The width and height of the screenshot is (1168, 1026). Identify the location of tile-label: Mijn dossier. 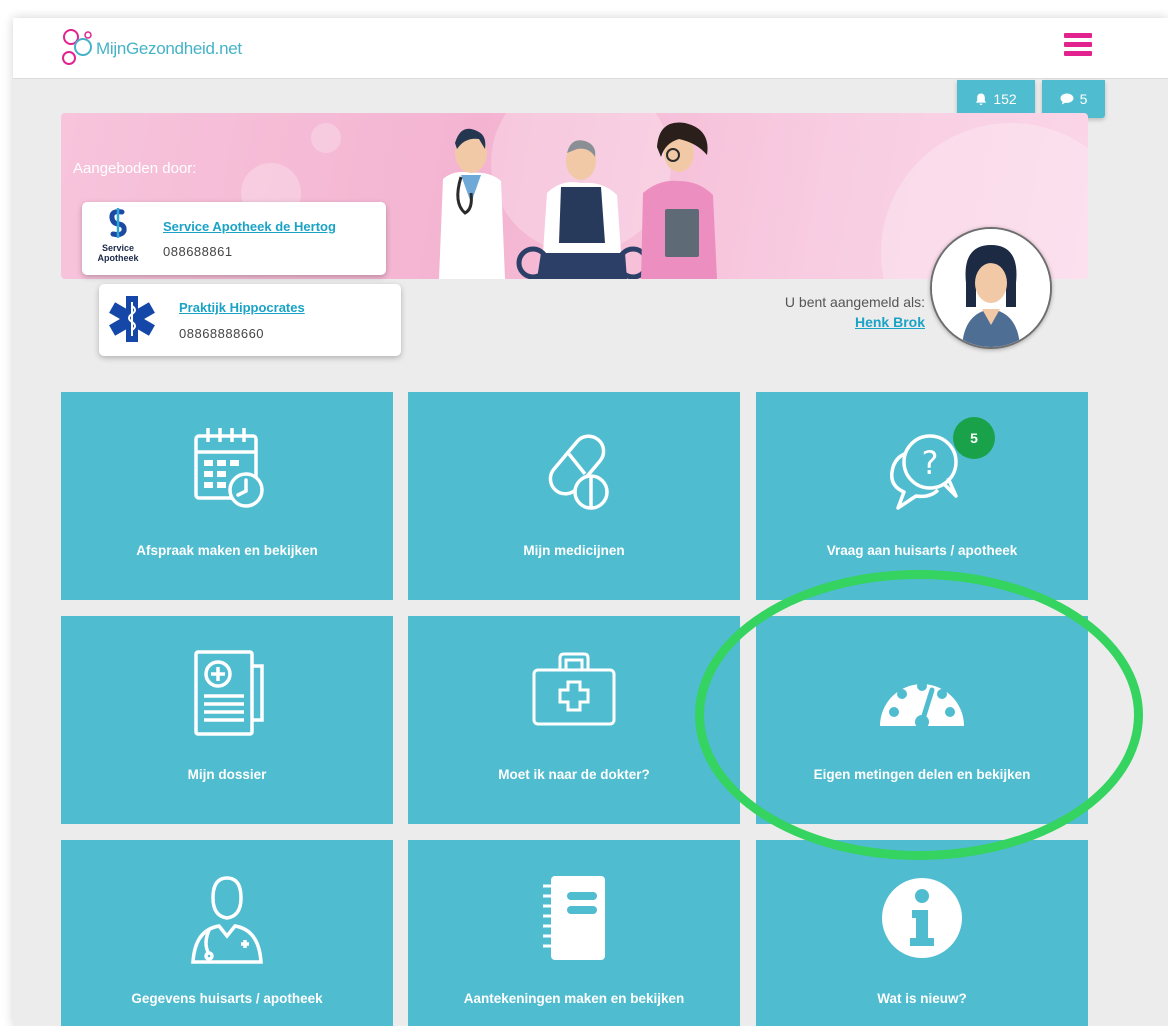
(227, 774).